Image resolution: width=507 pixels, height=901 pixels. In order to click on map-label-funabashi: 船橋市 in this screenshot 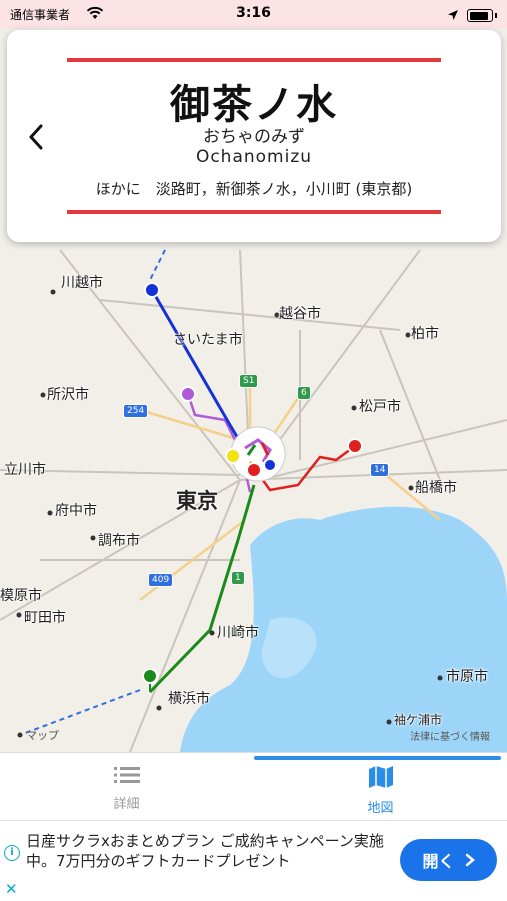, I will do `click(436, 488)`.